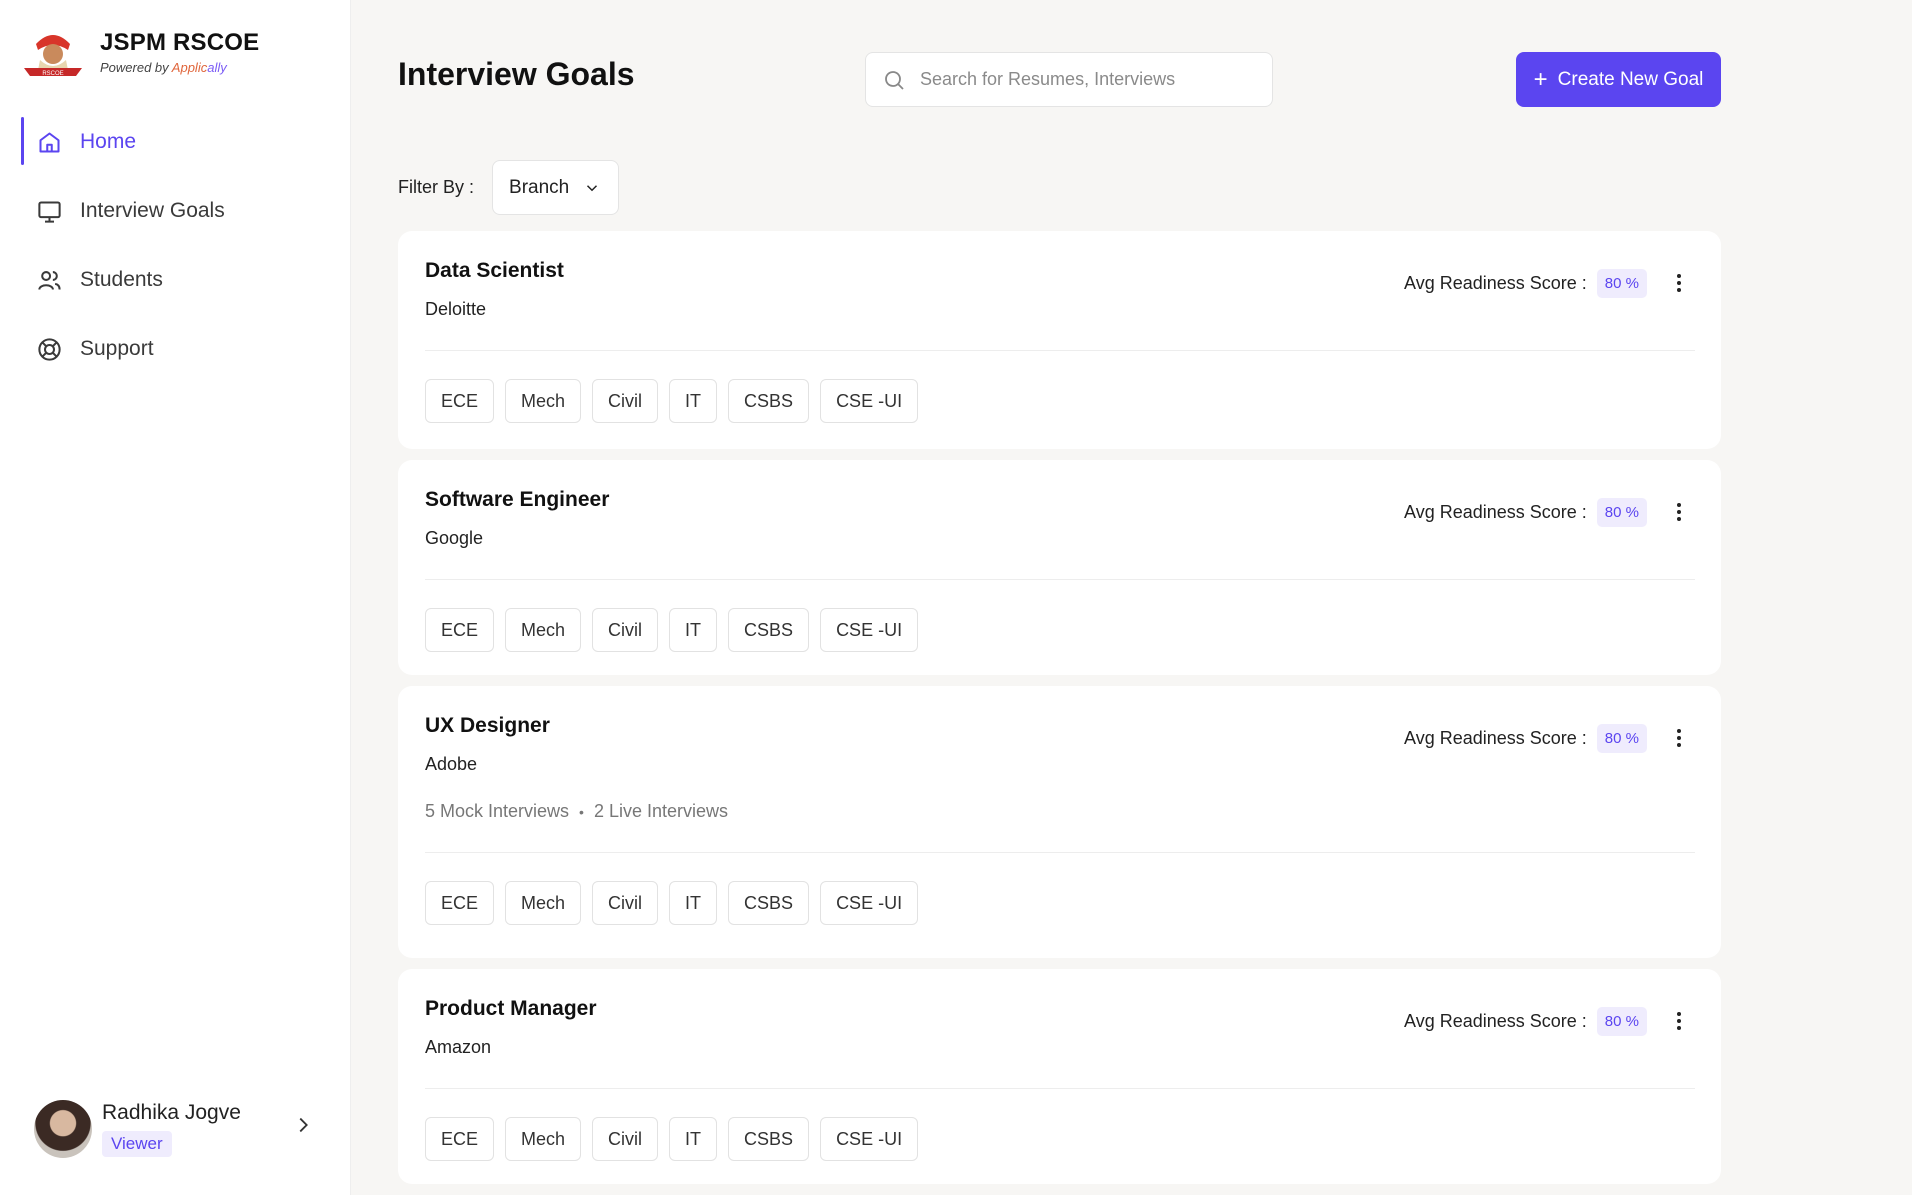 This screenshot has width=1912, height=1195. I want to click on goal-company: Amazon, so click(458, 1047).